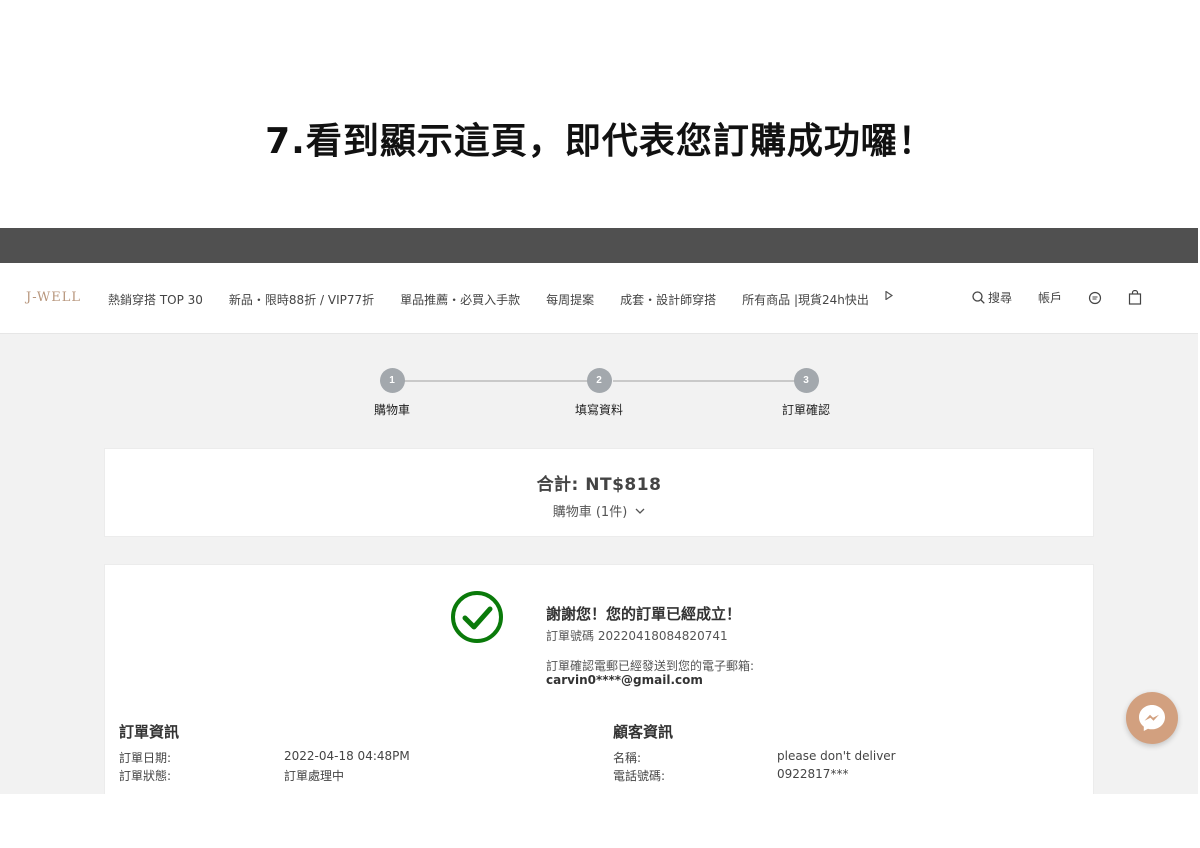 This screenshot has width=1200, height=848. Describe the element at coordinates (53, 297) in the screenshot. I see `brand-logo: J-WELL` at that location.